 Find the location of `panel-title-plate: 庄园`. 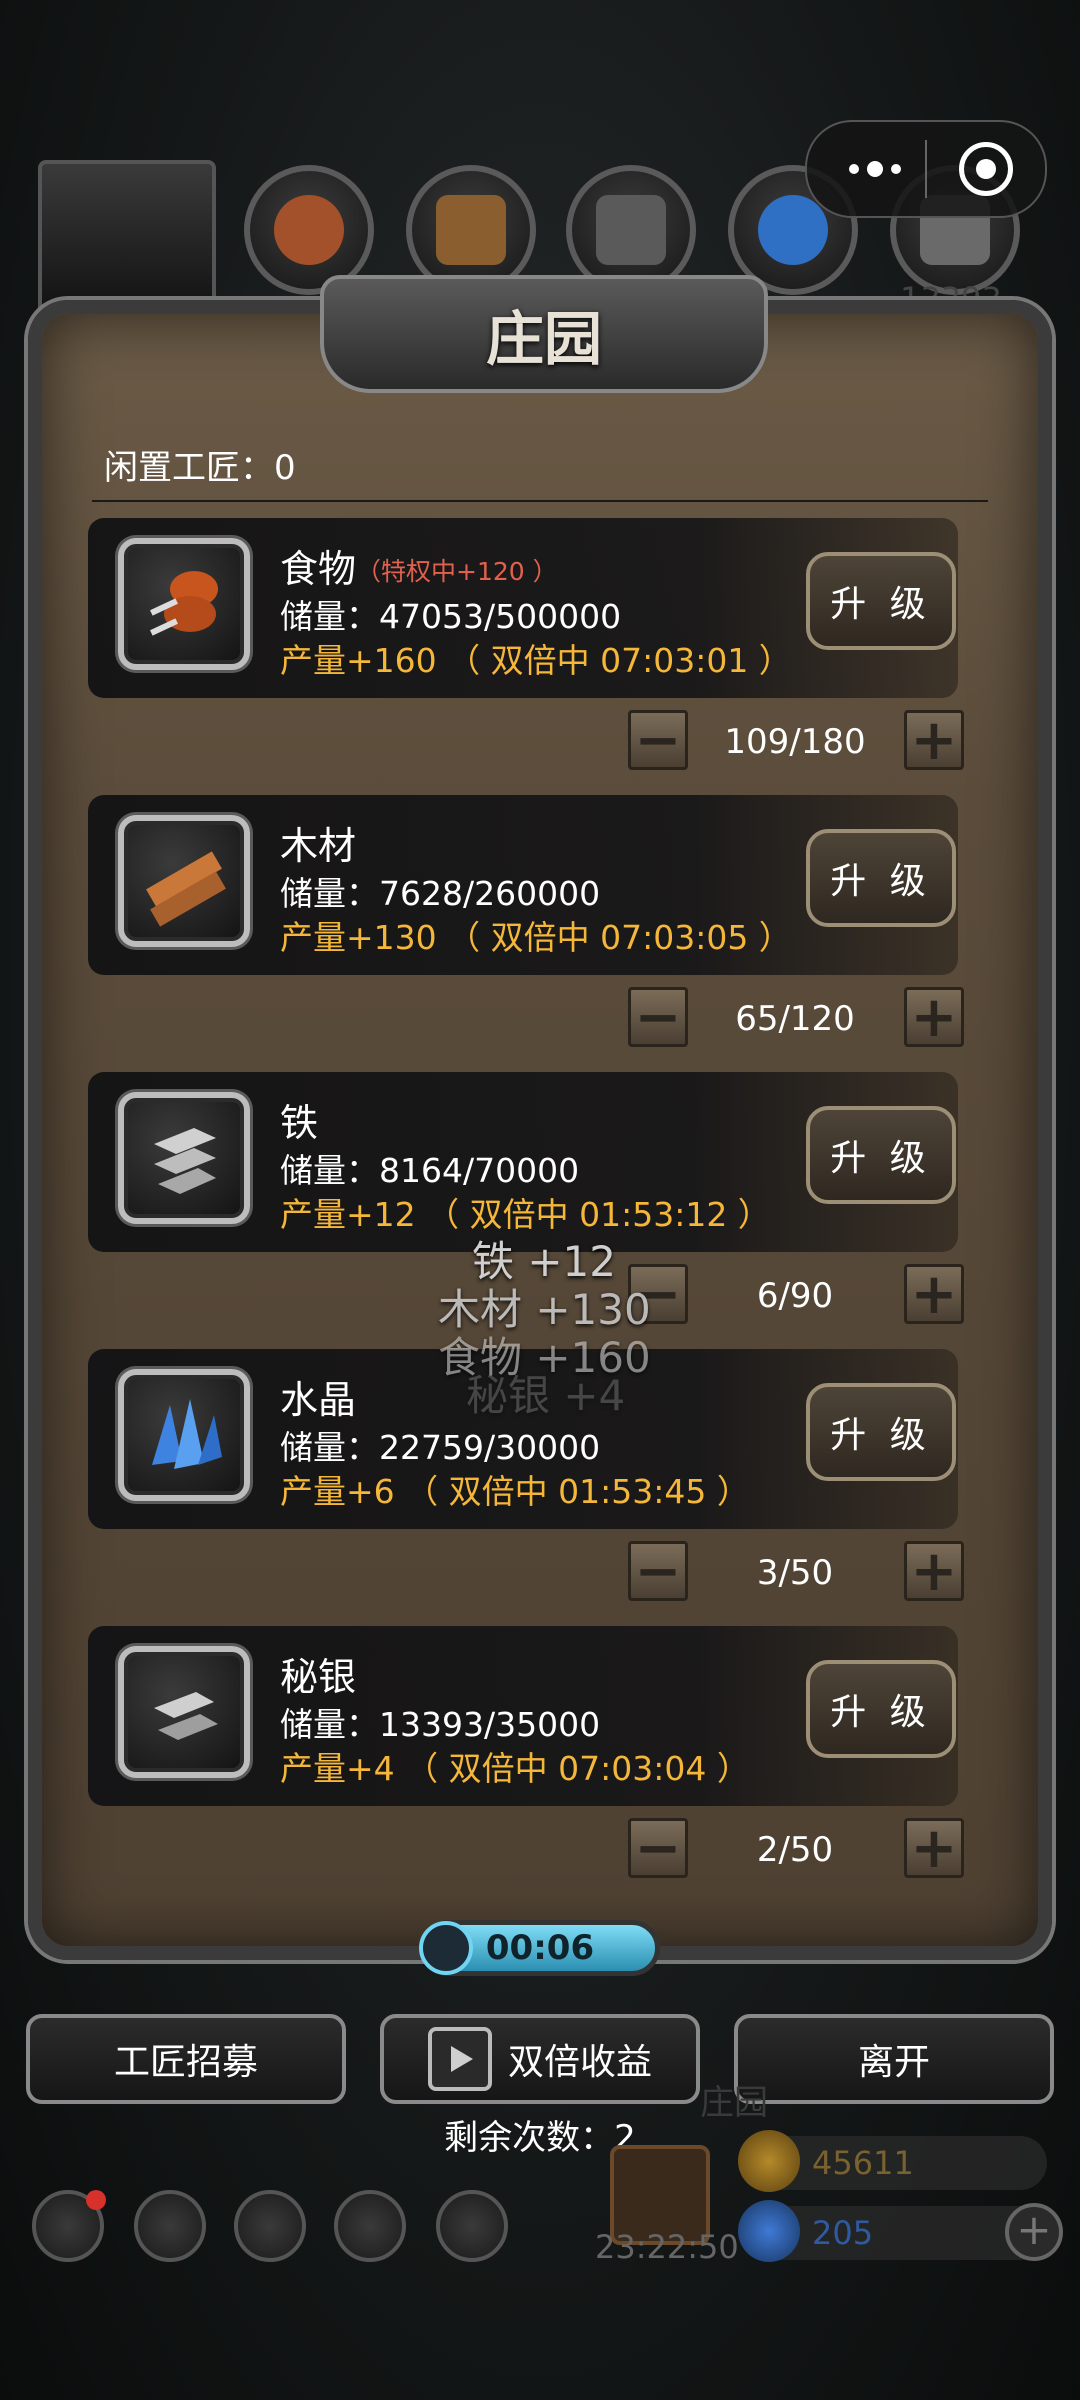

panel-title-plate: 庄园 is located at coordinates (544, 334).